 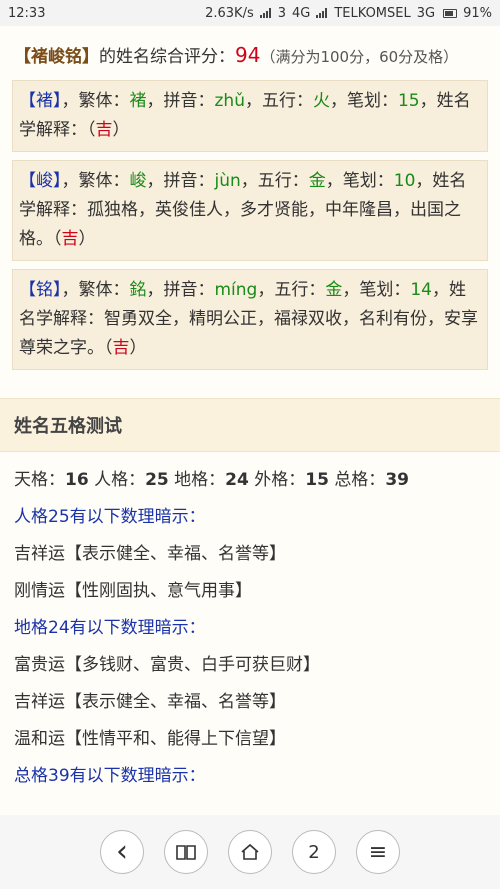 I want to click on zong-label: 总格：, so click(x=360, y=480).